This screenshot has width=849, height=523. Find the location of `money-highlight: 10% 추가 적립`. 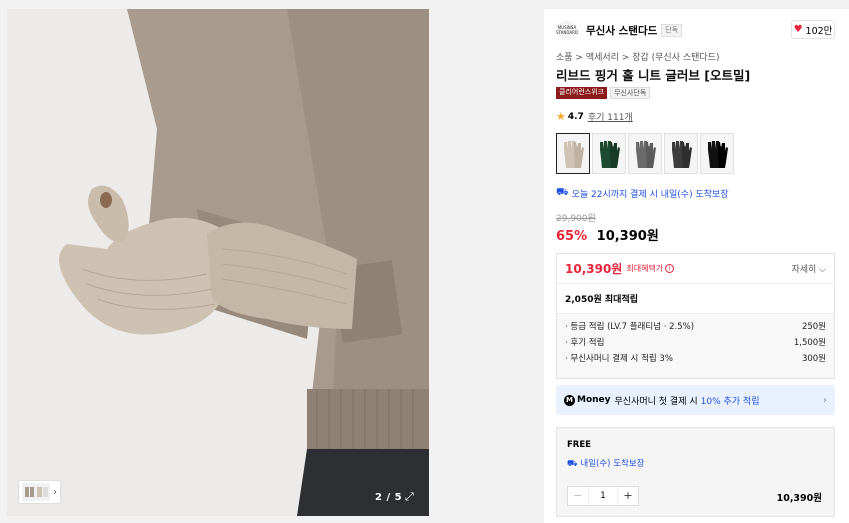

money-highlight: 10% 추가 적립 is located at coordinates (730, 401).